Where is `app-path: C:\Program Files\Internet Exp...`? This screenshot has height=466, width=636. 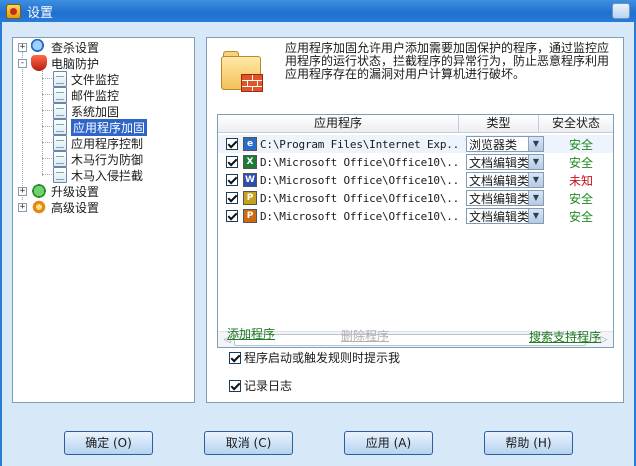 app-path: C:\Program Files\Internet Exp... is located at coordinates (359, 144).